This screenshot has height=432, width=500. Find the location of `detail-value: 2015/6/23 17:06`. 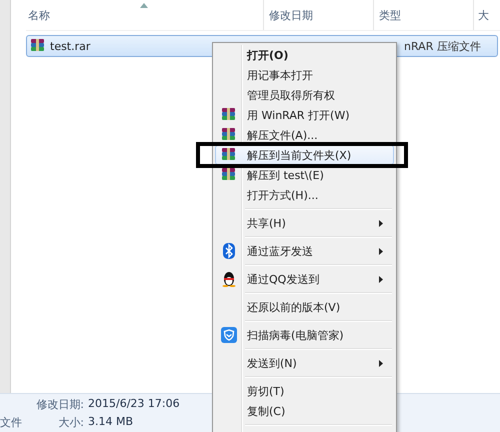

detail-value: 2015/6/23 17:06 is located at coordinates (134, 404).